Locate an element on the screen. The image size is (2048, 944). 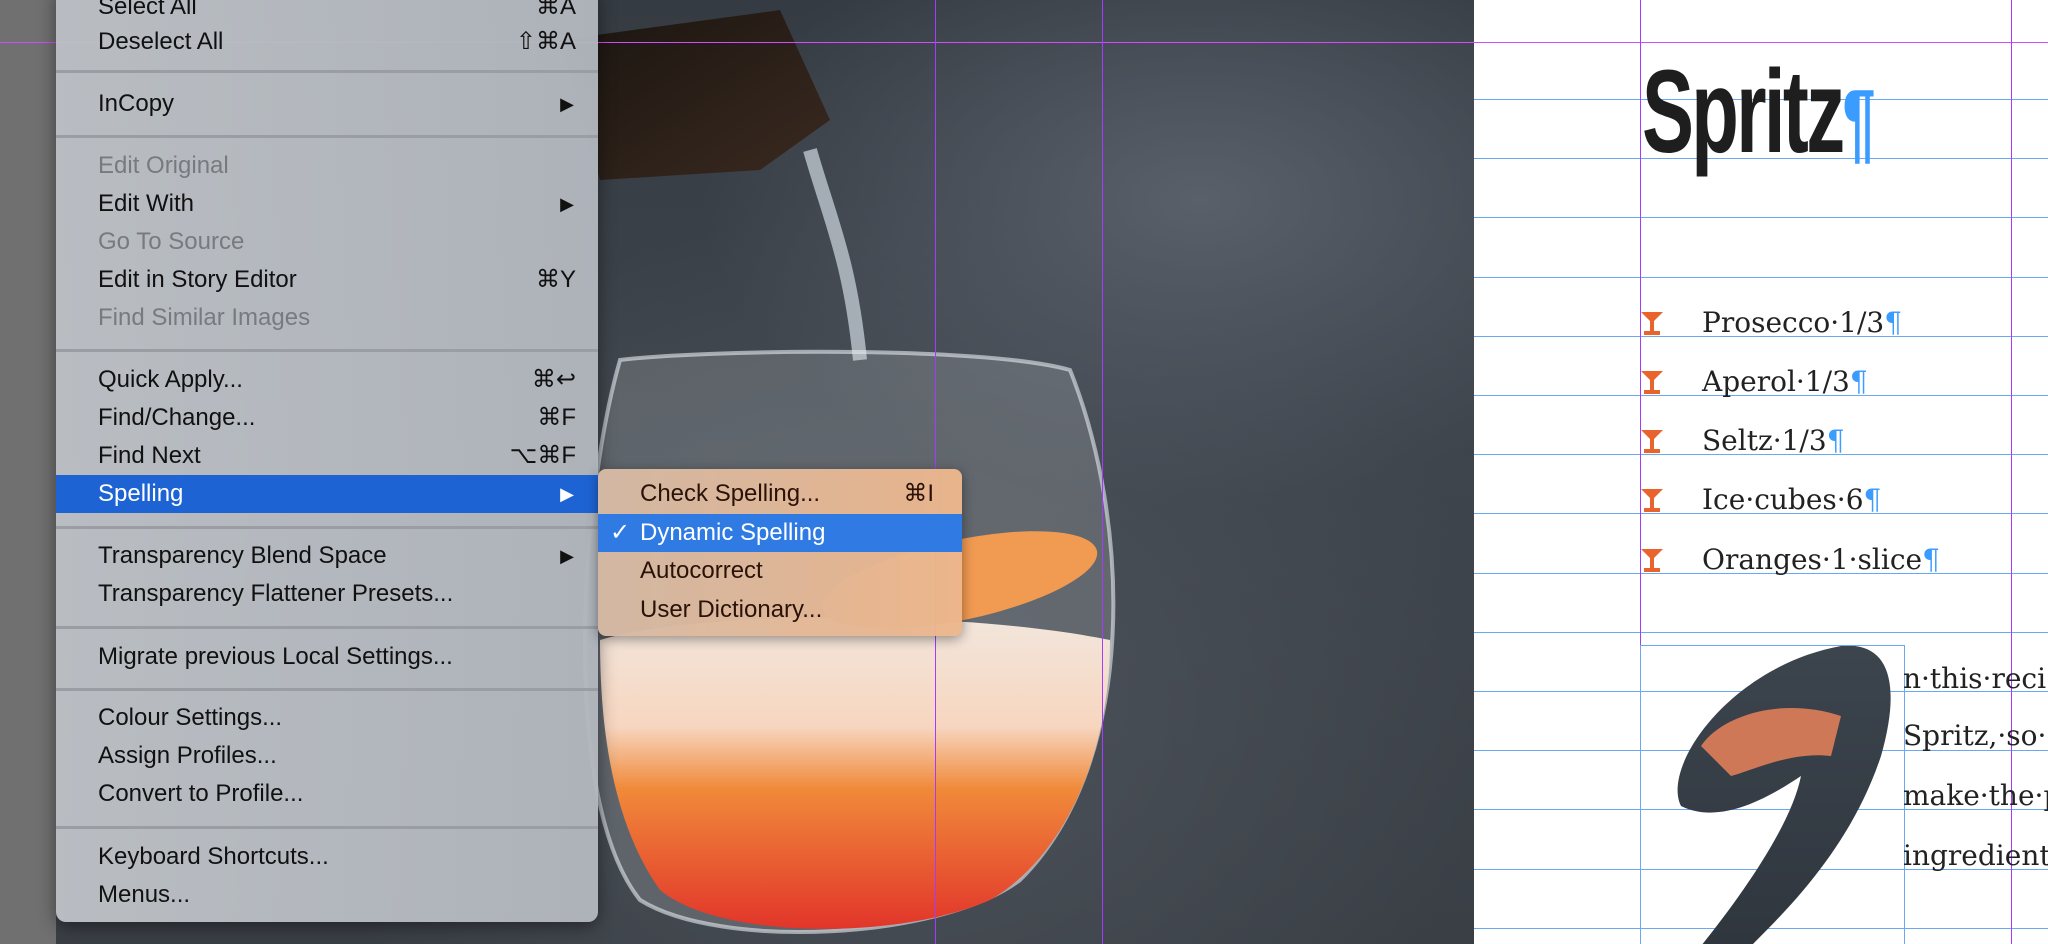
menu-item-label: Edit Original is located at coordinates (163, 165).